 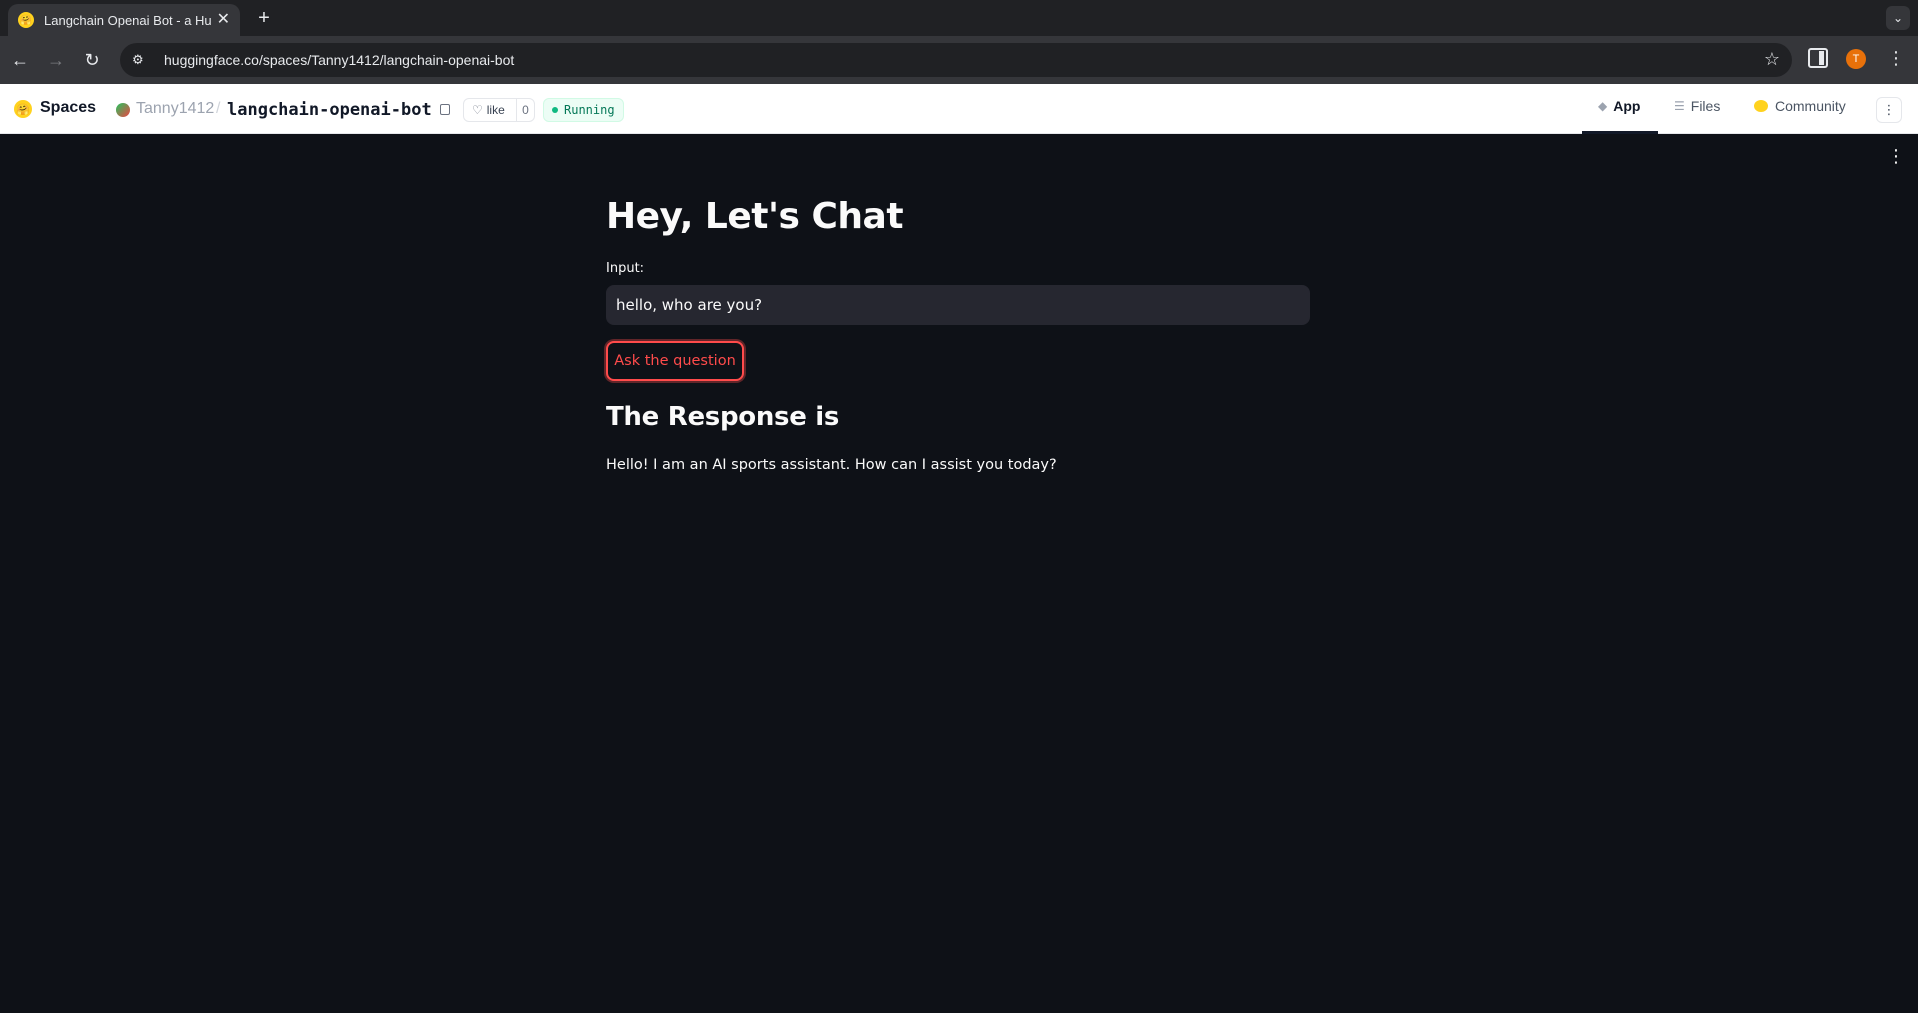 What do you see at coordinates (142, 60) in the screenshot?
I see `site-info-icon: ⚙` at bounding box center [142, 60].